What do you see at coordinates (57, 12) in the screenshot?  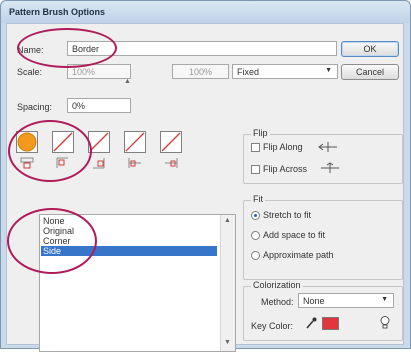 I see `dialog-title: Pattern Brush Options` at bounding box center [57, 12].